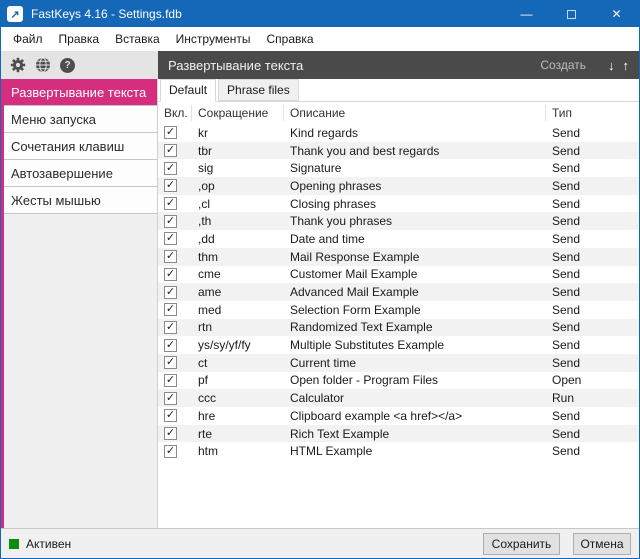 The height and width of the screenshot is (559, 640). I want to click on tab: Phrase files, so click(258, 90).